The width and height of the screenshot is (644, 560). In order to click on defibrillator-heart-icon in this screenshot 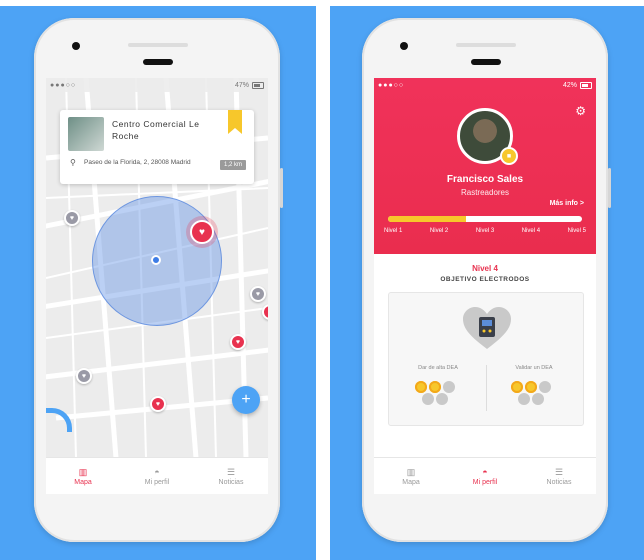, I will do `click(487, 328)`.